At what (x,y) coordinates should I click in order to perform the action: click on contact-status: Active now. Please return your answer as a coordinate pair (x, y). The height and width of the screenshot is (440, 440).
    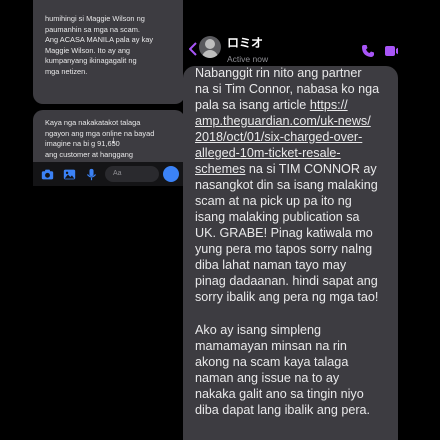
    Looking at the image, I should click on (248, 59).